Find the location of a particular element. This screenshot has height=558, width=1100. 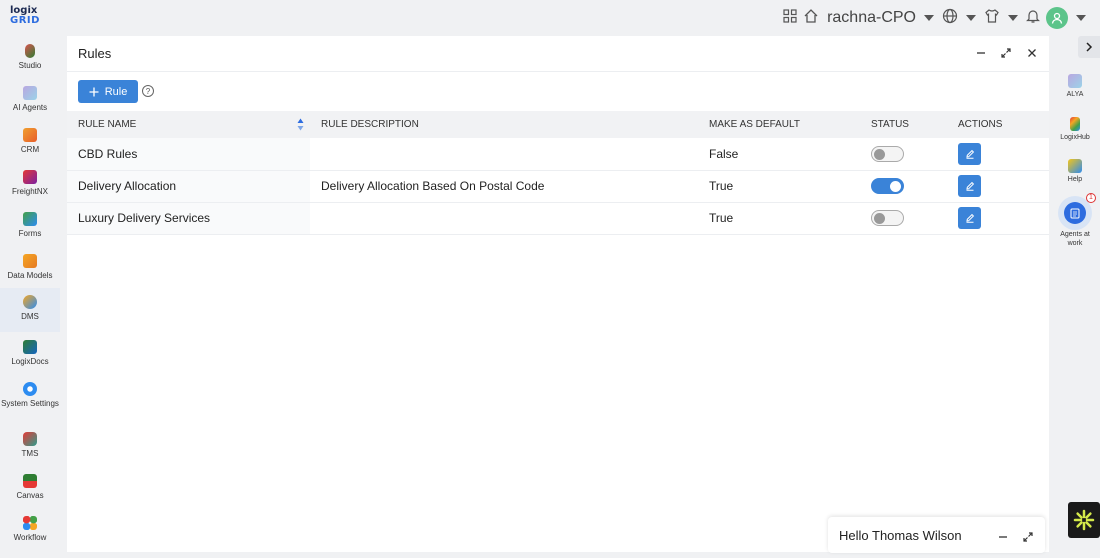

freightnx-icon is located at coordinates (30, 177).